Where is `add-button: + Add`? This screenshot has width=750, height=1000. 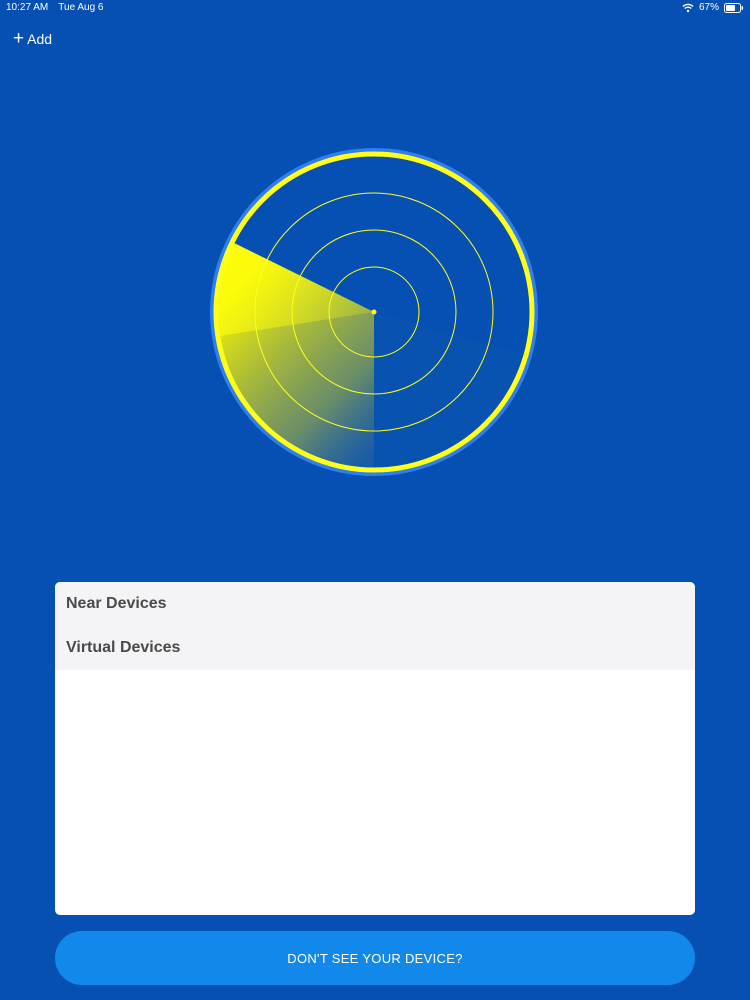
add-button: + Add is located at coordinates (33, 38).